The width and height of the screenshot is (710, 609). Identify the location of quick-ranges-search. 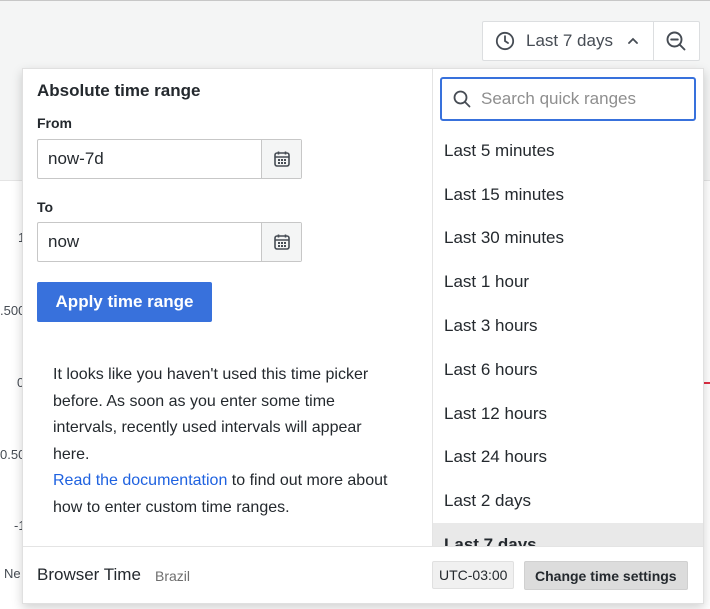
(568, 99).